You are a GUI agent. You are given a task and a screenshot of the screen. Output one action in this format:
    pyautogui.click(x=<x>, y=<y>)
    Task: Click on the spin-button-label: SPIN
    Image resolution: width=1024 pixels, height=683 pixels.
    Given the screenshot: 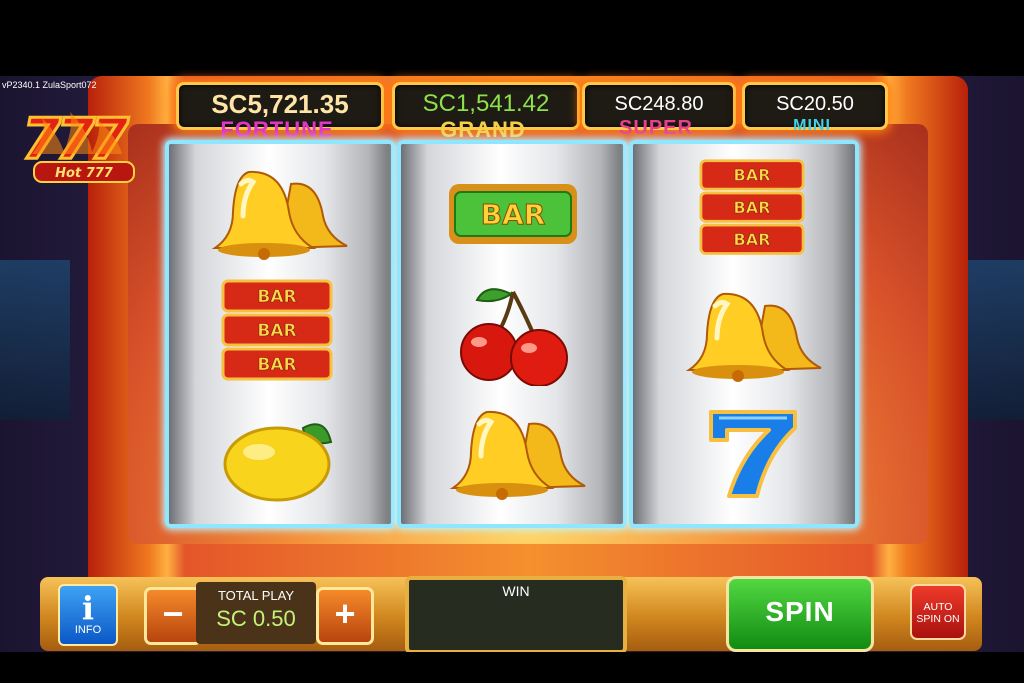 What is the action you would take?
    pyautogui.click(x=800, y=611)
    